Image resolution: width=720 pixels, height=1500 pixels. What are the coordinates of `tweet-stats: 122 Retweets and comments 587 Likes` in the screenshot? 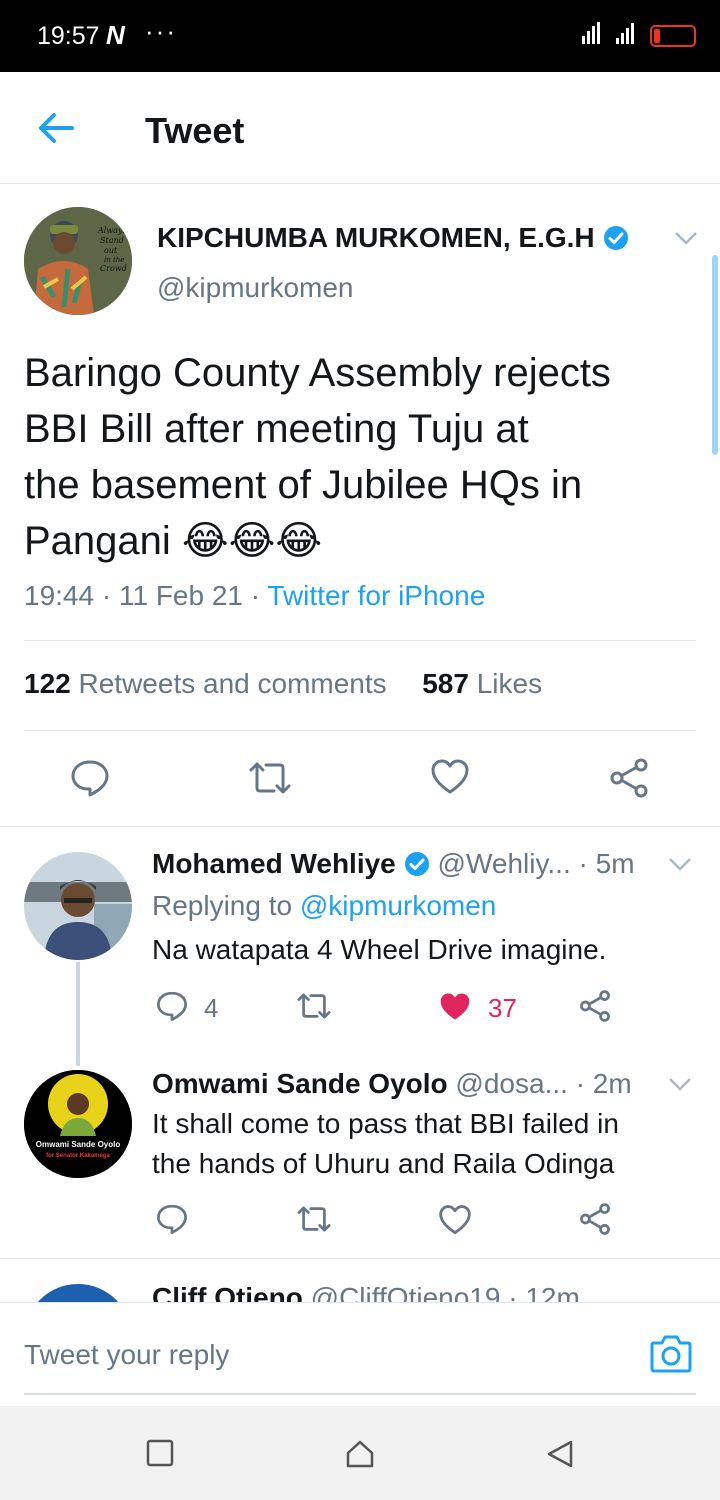 It's located at (283, 684).